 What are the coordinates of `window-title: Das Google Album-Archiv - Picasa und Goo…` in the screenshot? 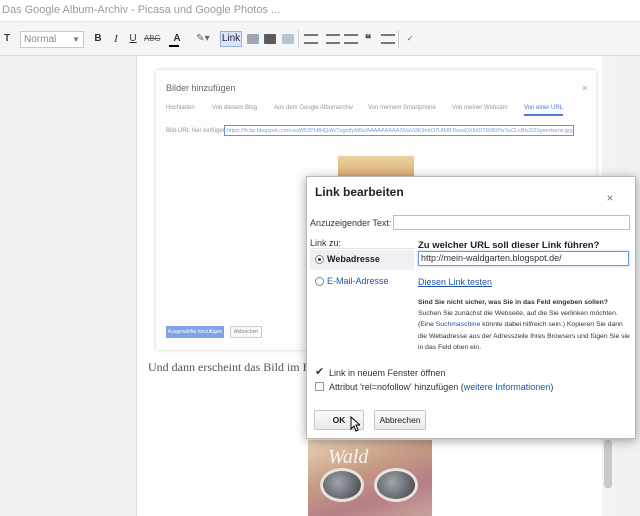 It's located at (320, 11).